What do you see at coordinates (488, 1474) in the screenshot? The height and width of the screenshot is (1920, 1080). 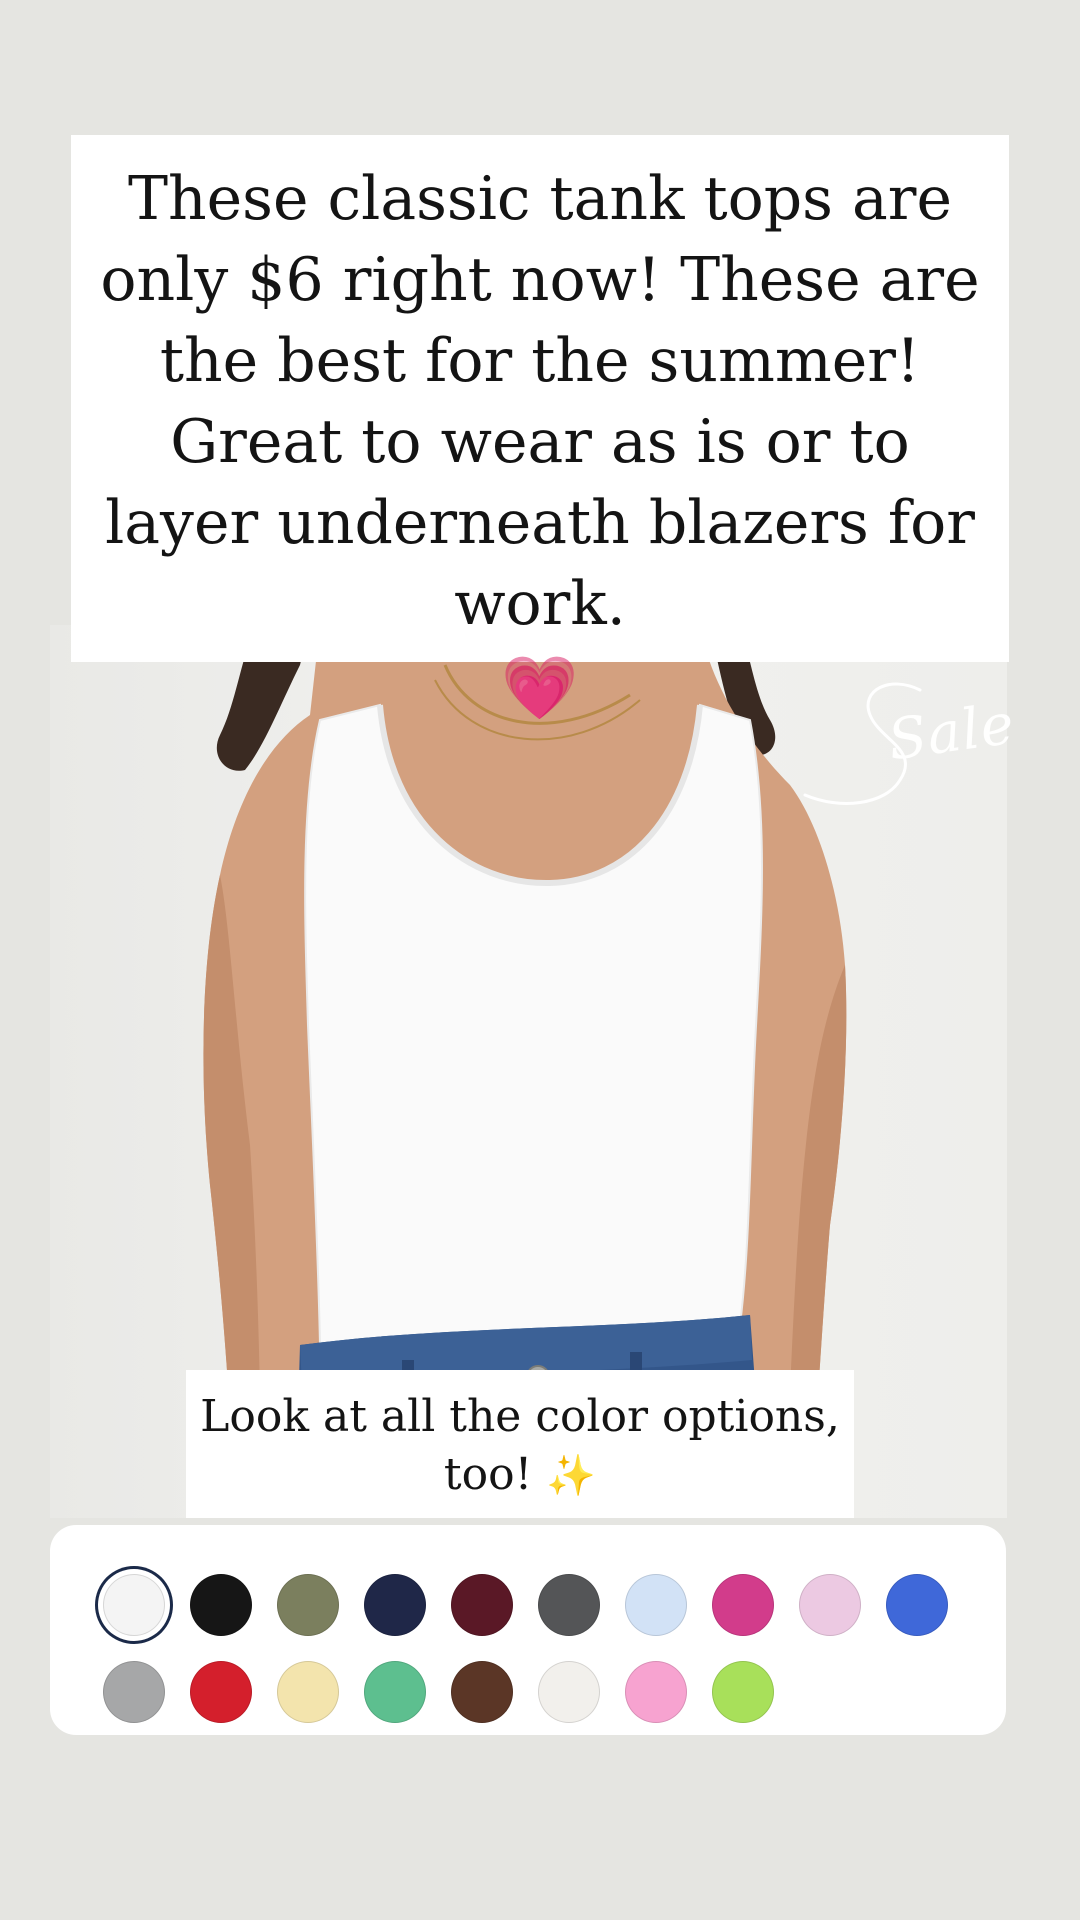 I see `caption-bottom-line2-text: too!` at bounding box center [488, 1474].